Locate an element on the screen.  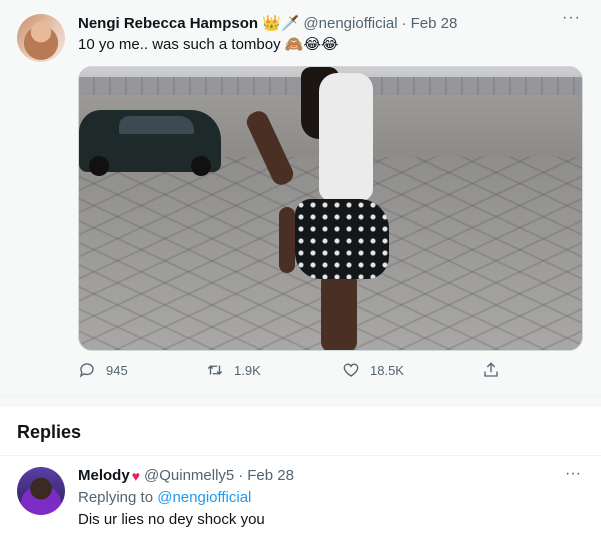
person-shirt is located at coordinates (346, 137).